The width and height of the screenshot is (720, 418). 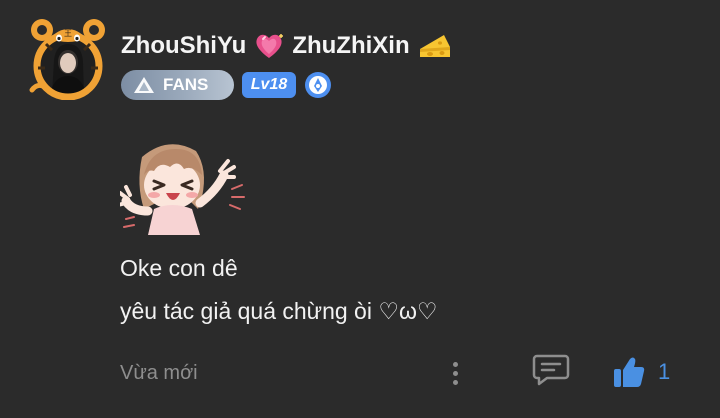 What do you see at coordinates (629, 372) in the screenshot?
I see `thumbs-up-icon` at bounding box center [629, 372].